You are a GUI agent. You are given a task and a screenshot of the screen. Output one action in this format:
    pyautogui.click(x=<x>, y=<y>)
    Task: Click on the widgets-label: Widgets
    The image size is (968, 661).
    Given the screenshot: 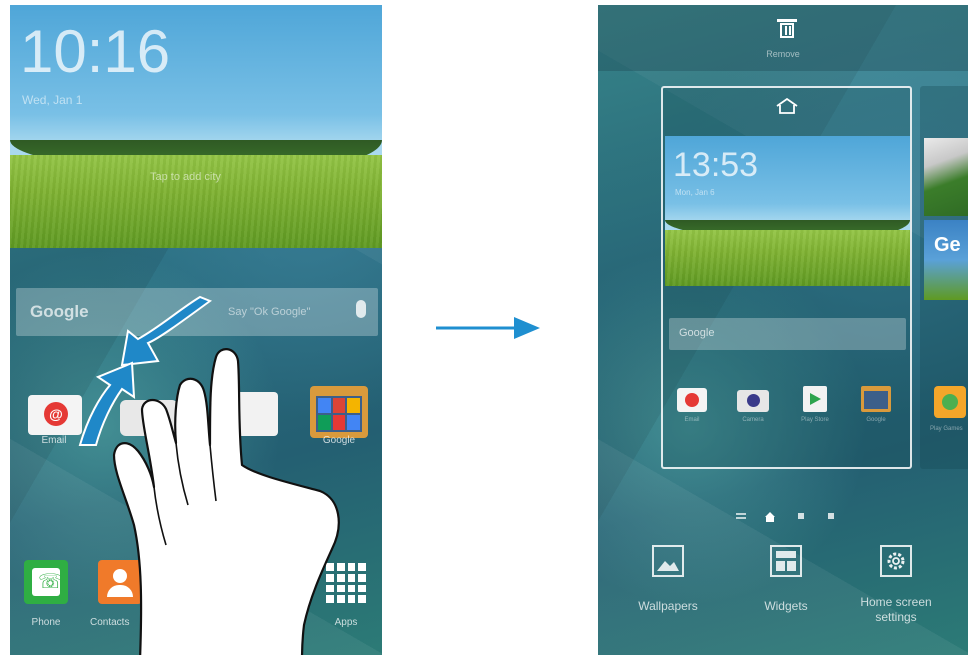 What is the action you would take?
    pyautogui.click(x=786, y=606)
    